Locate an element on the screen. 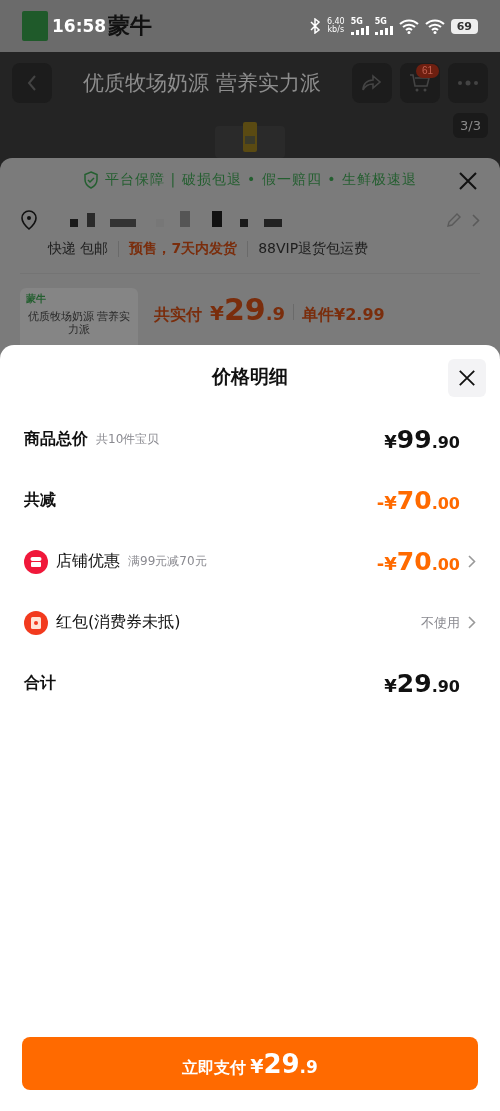 The height and width of the screenshot is (1111, 500). share-button is located at coordinates (372, 83).